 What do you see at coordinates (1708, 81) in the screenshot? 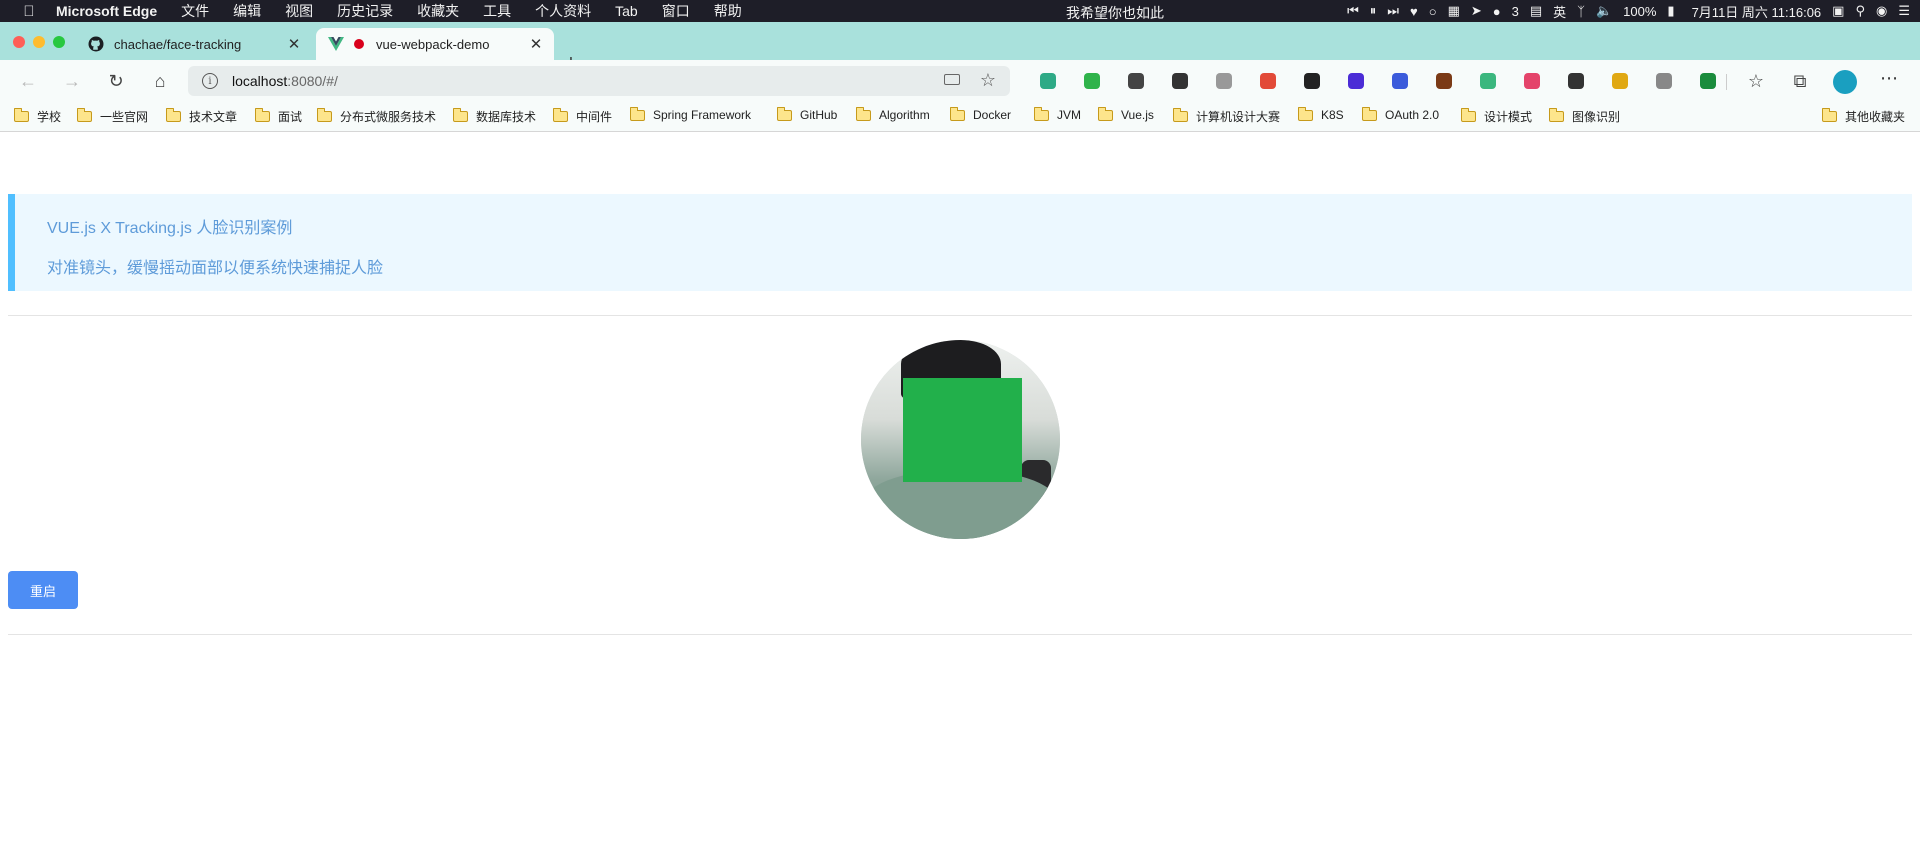
I see `green-h-icon` at bounding box center [1708, 81].